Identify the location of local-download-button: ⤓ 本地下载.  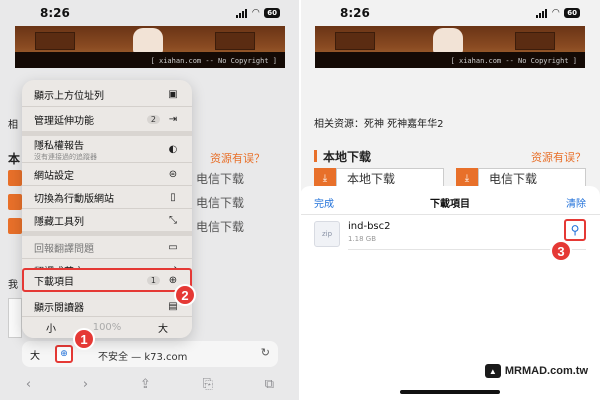
(379, 178).